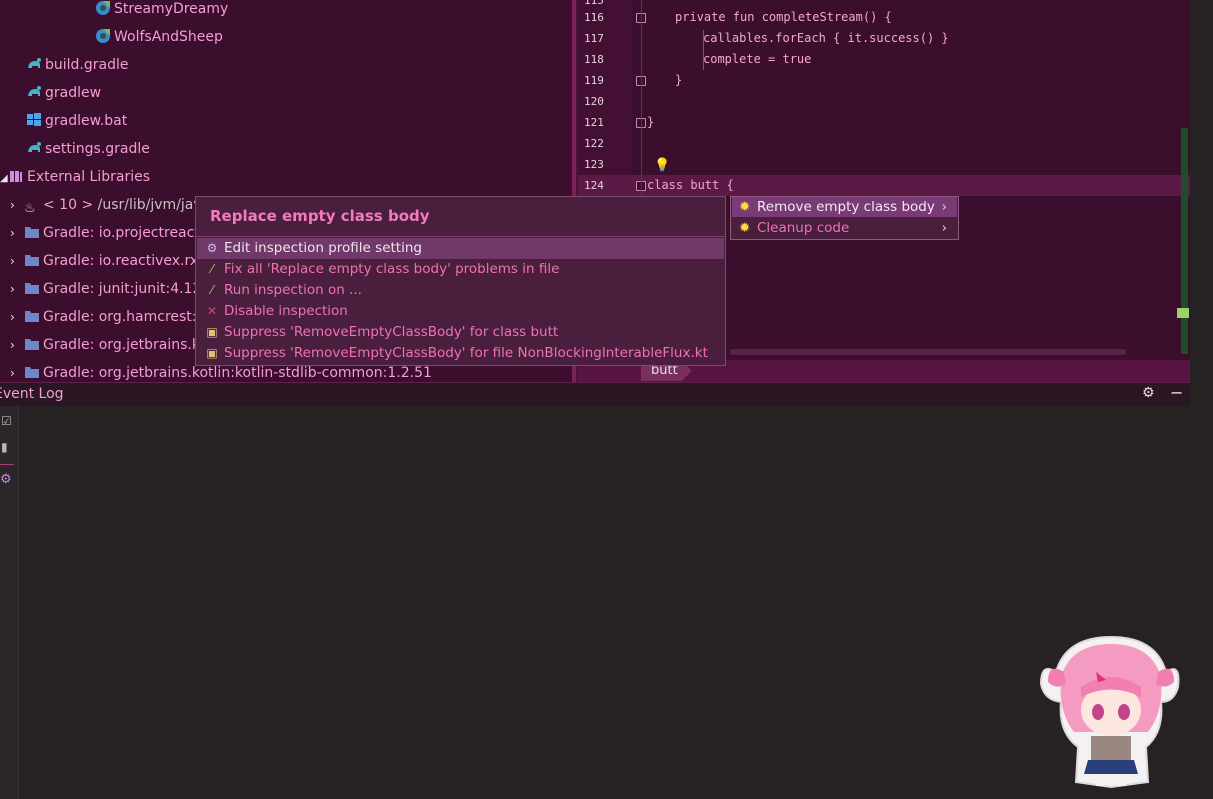  I want to click on popup-item-edit-profile: ⚙ Edit inspection profile setting, so click(460, 248).